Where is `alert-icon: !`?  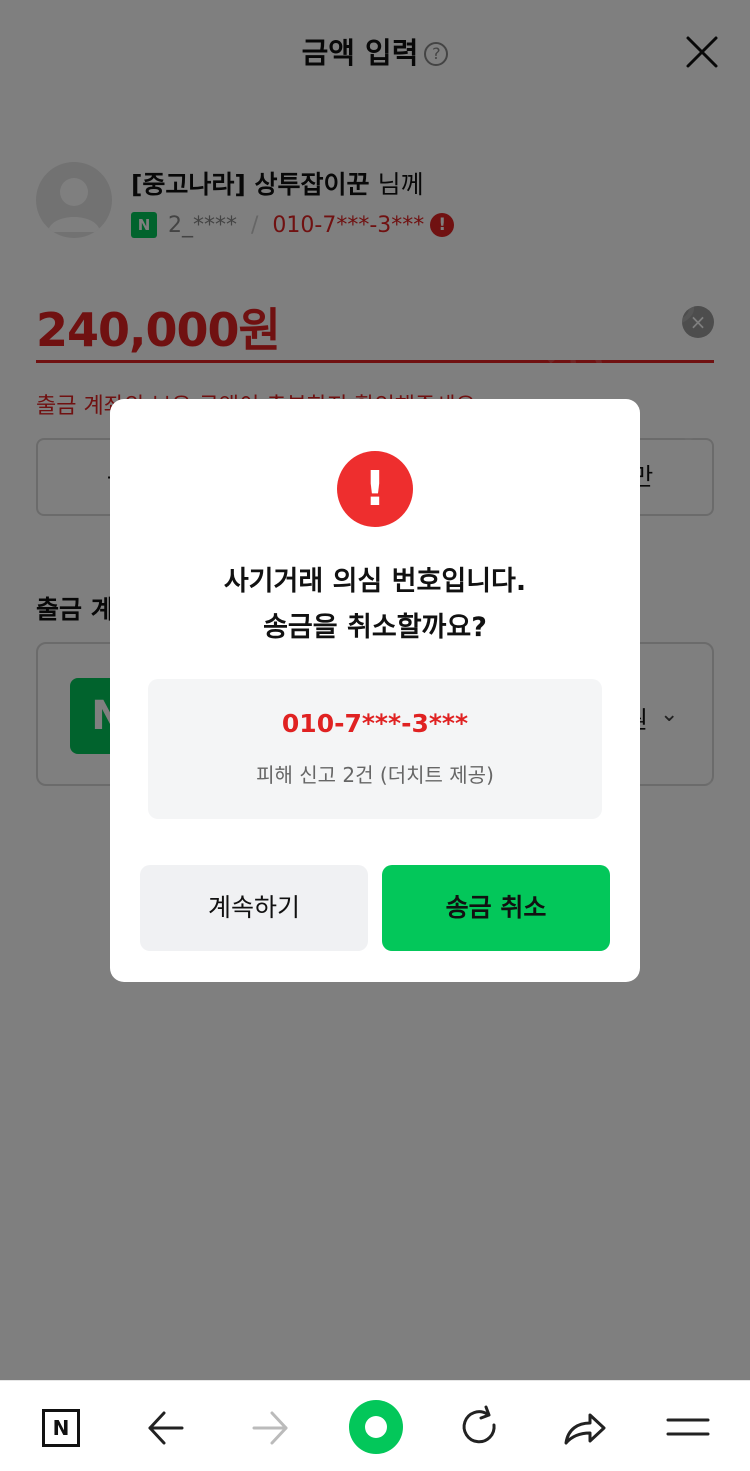
alert-icon: ! is located at coordinates (375, 489).